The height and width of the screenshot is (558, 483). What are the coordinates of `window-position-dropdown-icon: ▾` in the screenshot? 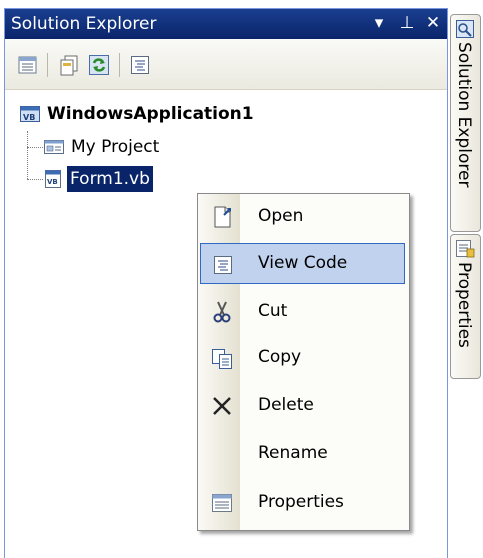 It's located at (379, 23).